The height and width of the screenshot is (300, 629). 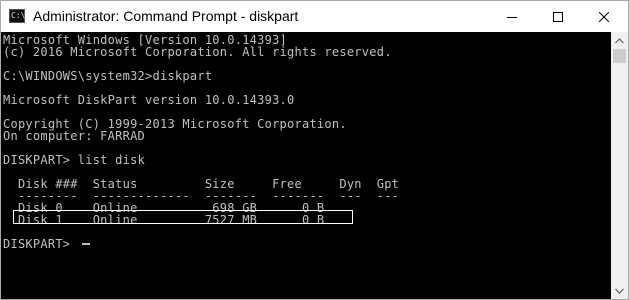 I want to click on scroll-up-button, so click(x=619, y=40).